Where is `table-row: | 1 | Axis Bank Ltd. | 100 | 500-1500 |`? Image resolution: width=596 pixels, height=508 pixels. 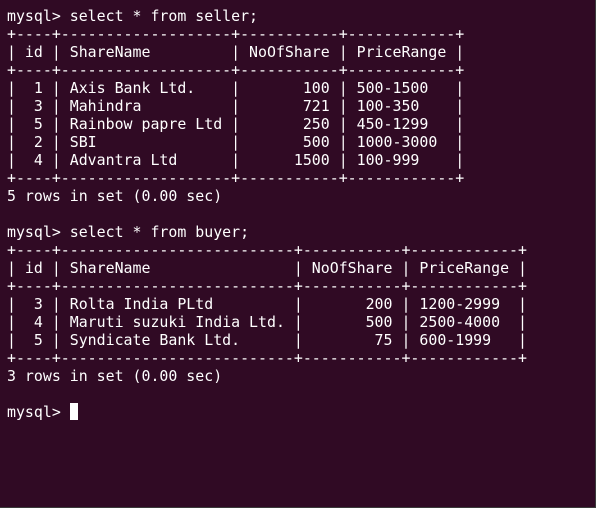
table-row: | 1 | Axis Bank Ltd. | 100 | 500-1500 | is located at coordinates (236, 88).